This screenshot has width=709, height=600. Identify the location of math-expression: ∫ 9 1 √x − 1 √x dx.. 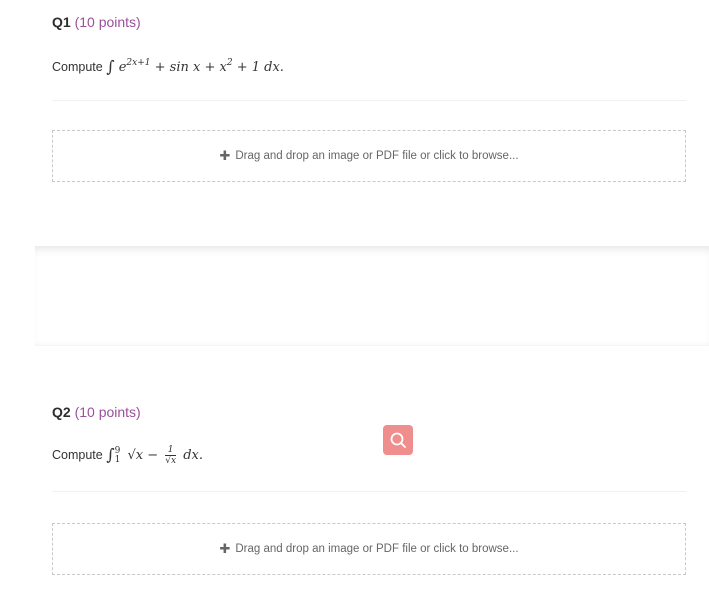
(154, 455).